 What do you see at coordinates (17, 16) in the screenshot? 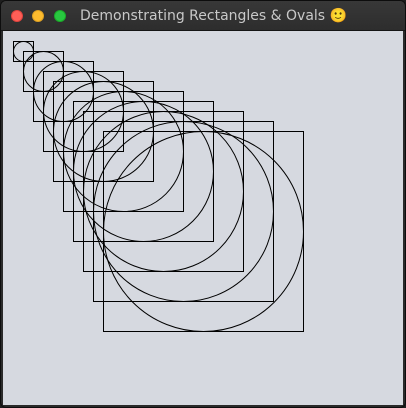
I see `close-button` at bounding box center [17, 16].